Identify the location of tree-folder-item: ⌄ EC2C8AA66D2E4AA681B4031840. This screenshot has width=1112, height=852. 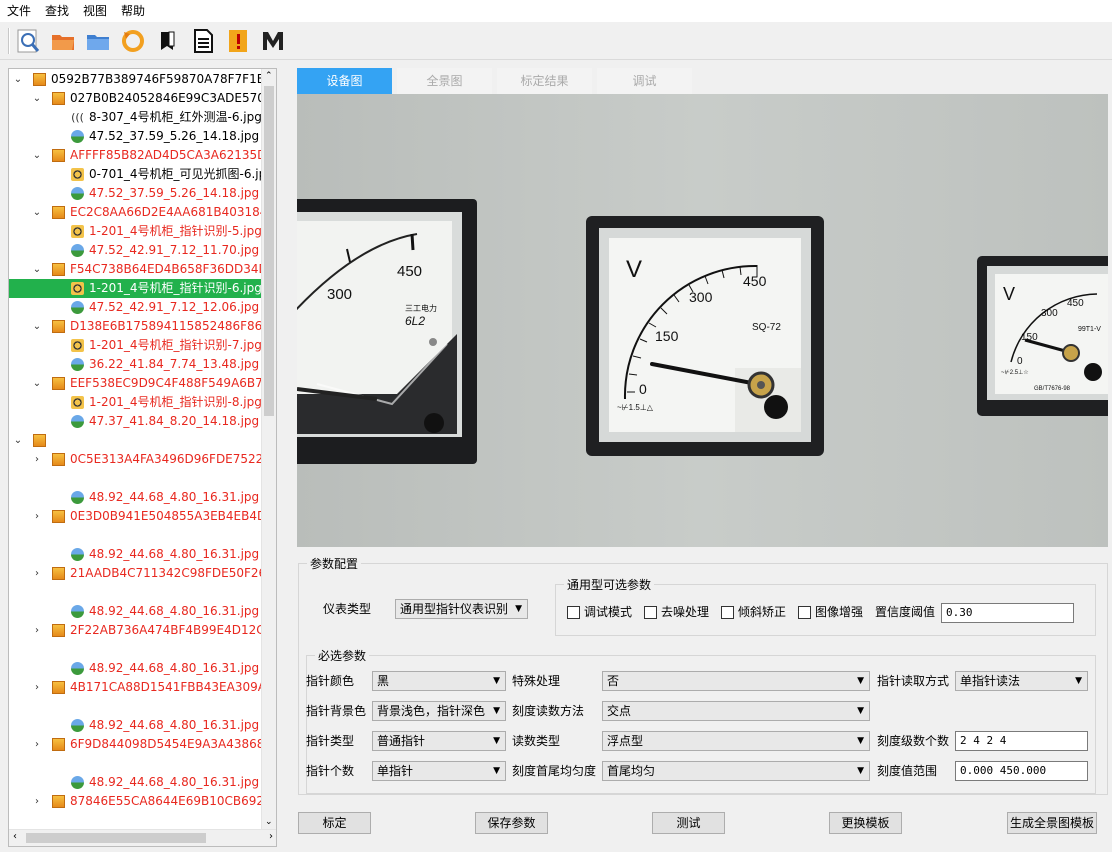
(135, 212).